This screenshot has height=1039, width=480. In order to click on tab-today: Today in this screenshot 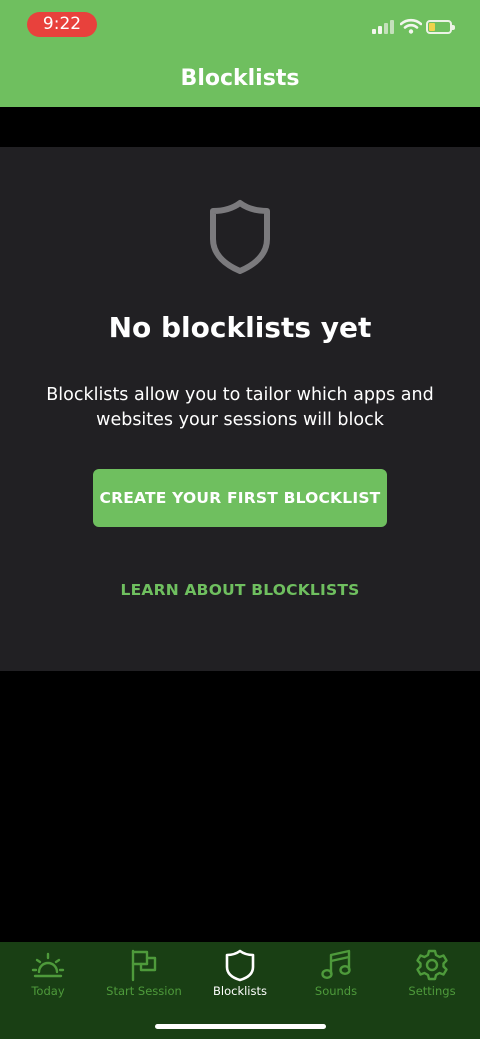, I will do `click(48, 977)`.